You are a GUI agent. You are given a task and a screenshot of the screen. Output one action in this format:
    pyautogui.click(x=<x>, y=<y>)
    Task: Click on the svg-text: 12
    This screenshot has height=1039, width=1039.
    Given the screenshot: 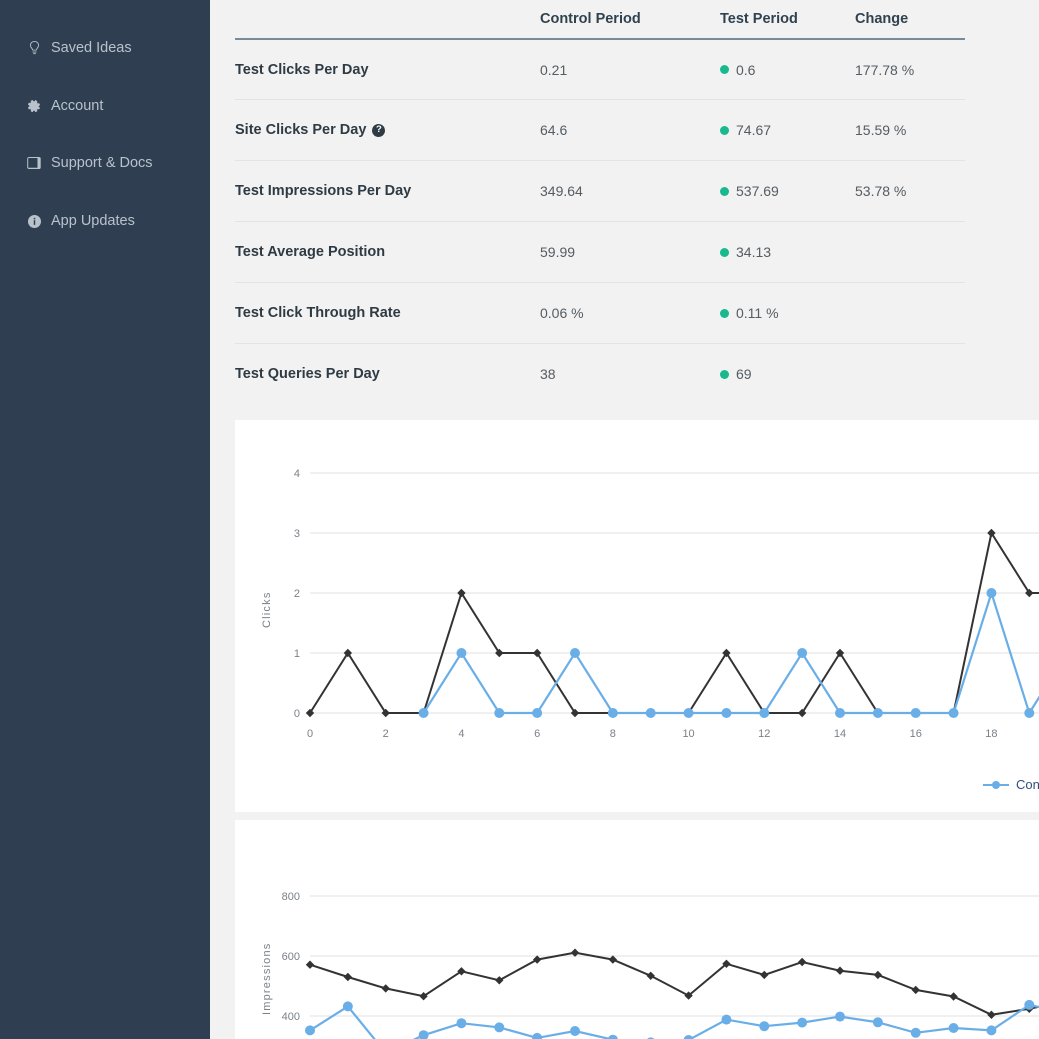 What is the action you would take?
    pyautogui.click(x=764, y=734)
    